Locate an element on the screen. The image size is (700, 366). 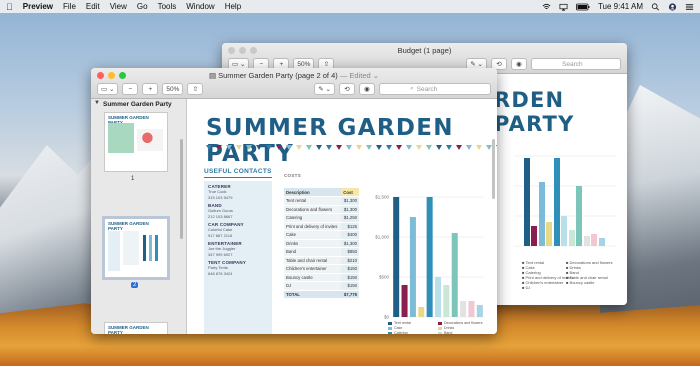
table-row: Bouncy castle $150 is located at coordinates (321, 277).